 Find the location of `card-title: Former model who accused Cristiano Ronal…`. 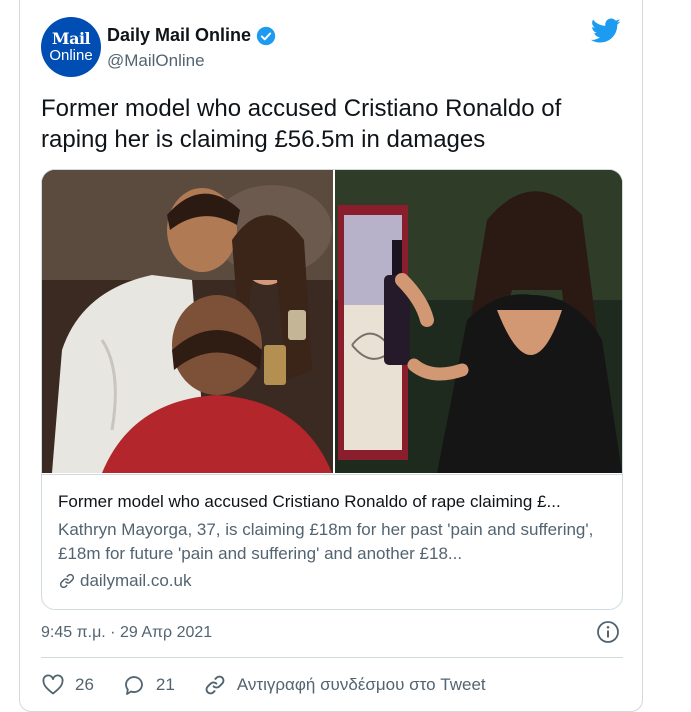

card-title: Former model who accused Cristiano Ronal… is located at coordinates (335, 502).